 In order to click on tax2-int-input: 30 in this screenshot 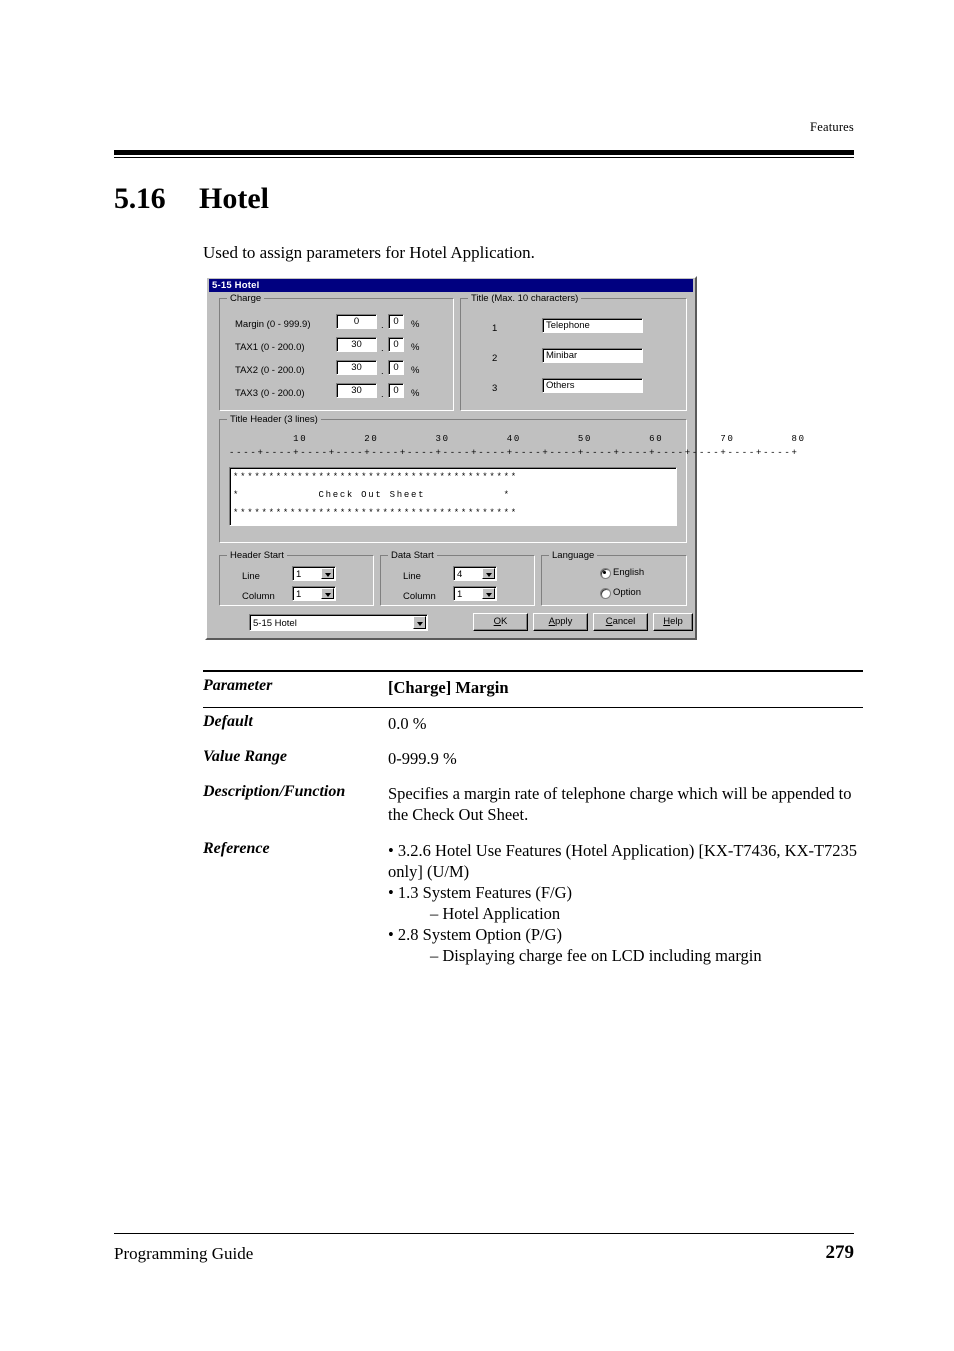, I will do `click(356, 367)`.